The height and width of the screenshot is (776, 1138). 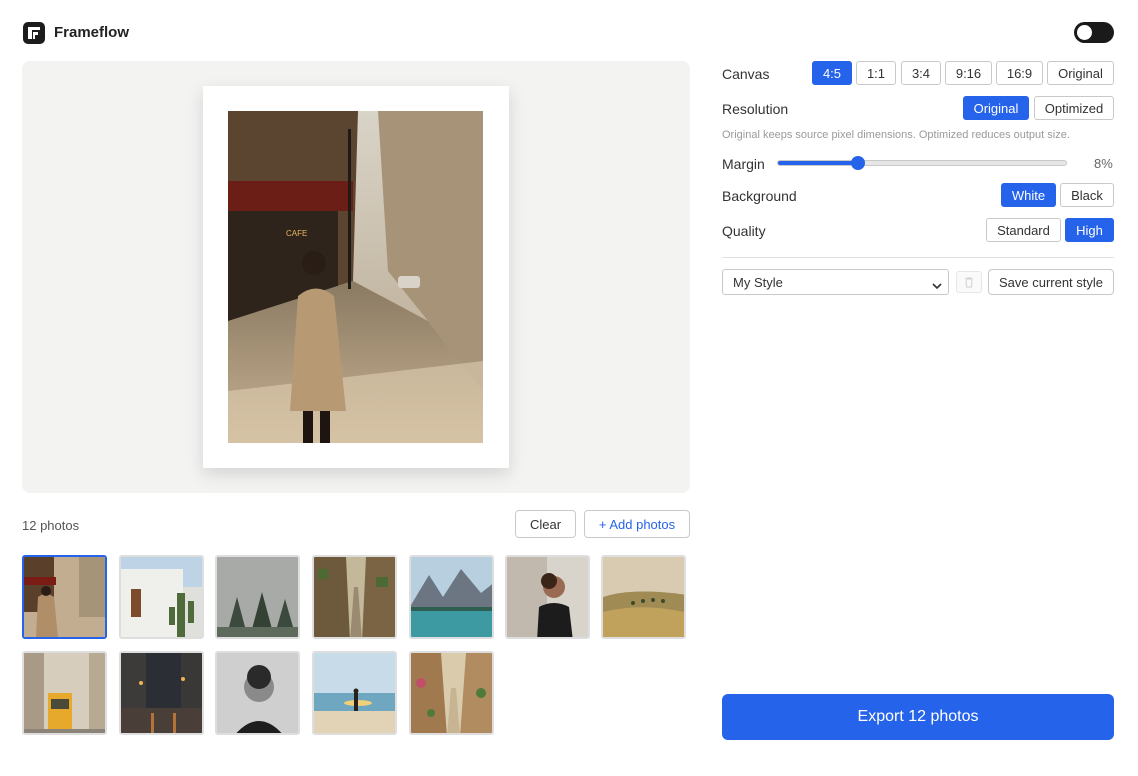 I want to click on style-select: My Style, so click(x=835, y=282).